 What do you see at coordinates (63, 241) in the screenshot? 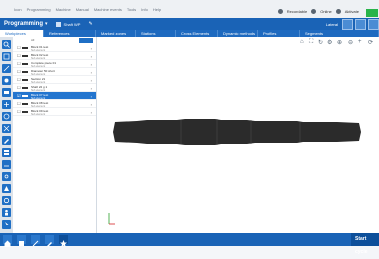
I see `star-icon` at bounding box center [63, 241].